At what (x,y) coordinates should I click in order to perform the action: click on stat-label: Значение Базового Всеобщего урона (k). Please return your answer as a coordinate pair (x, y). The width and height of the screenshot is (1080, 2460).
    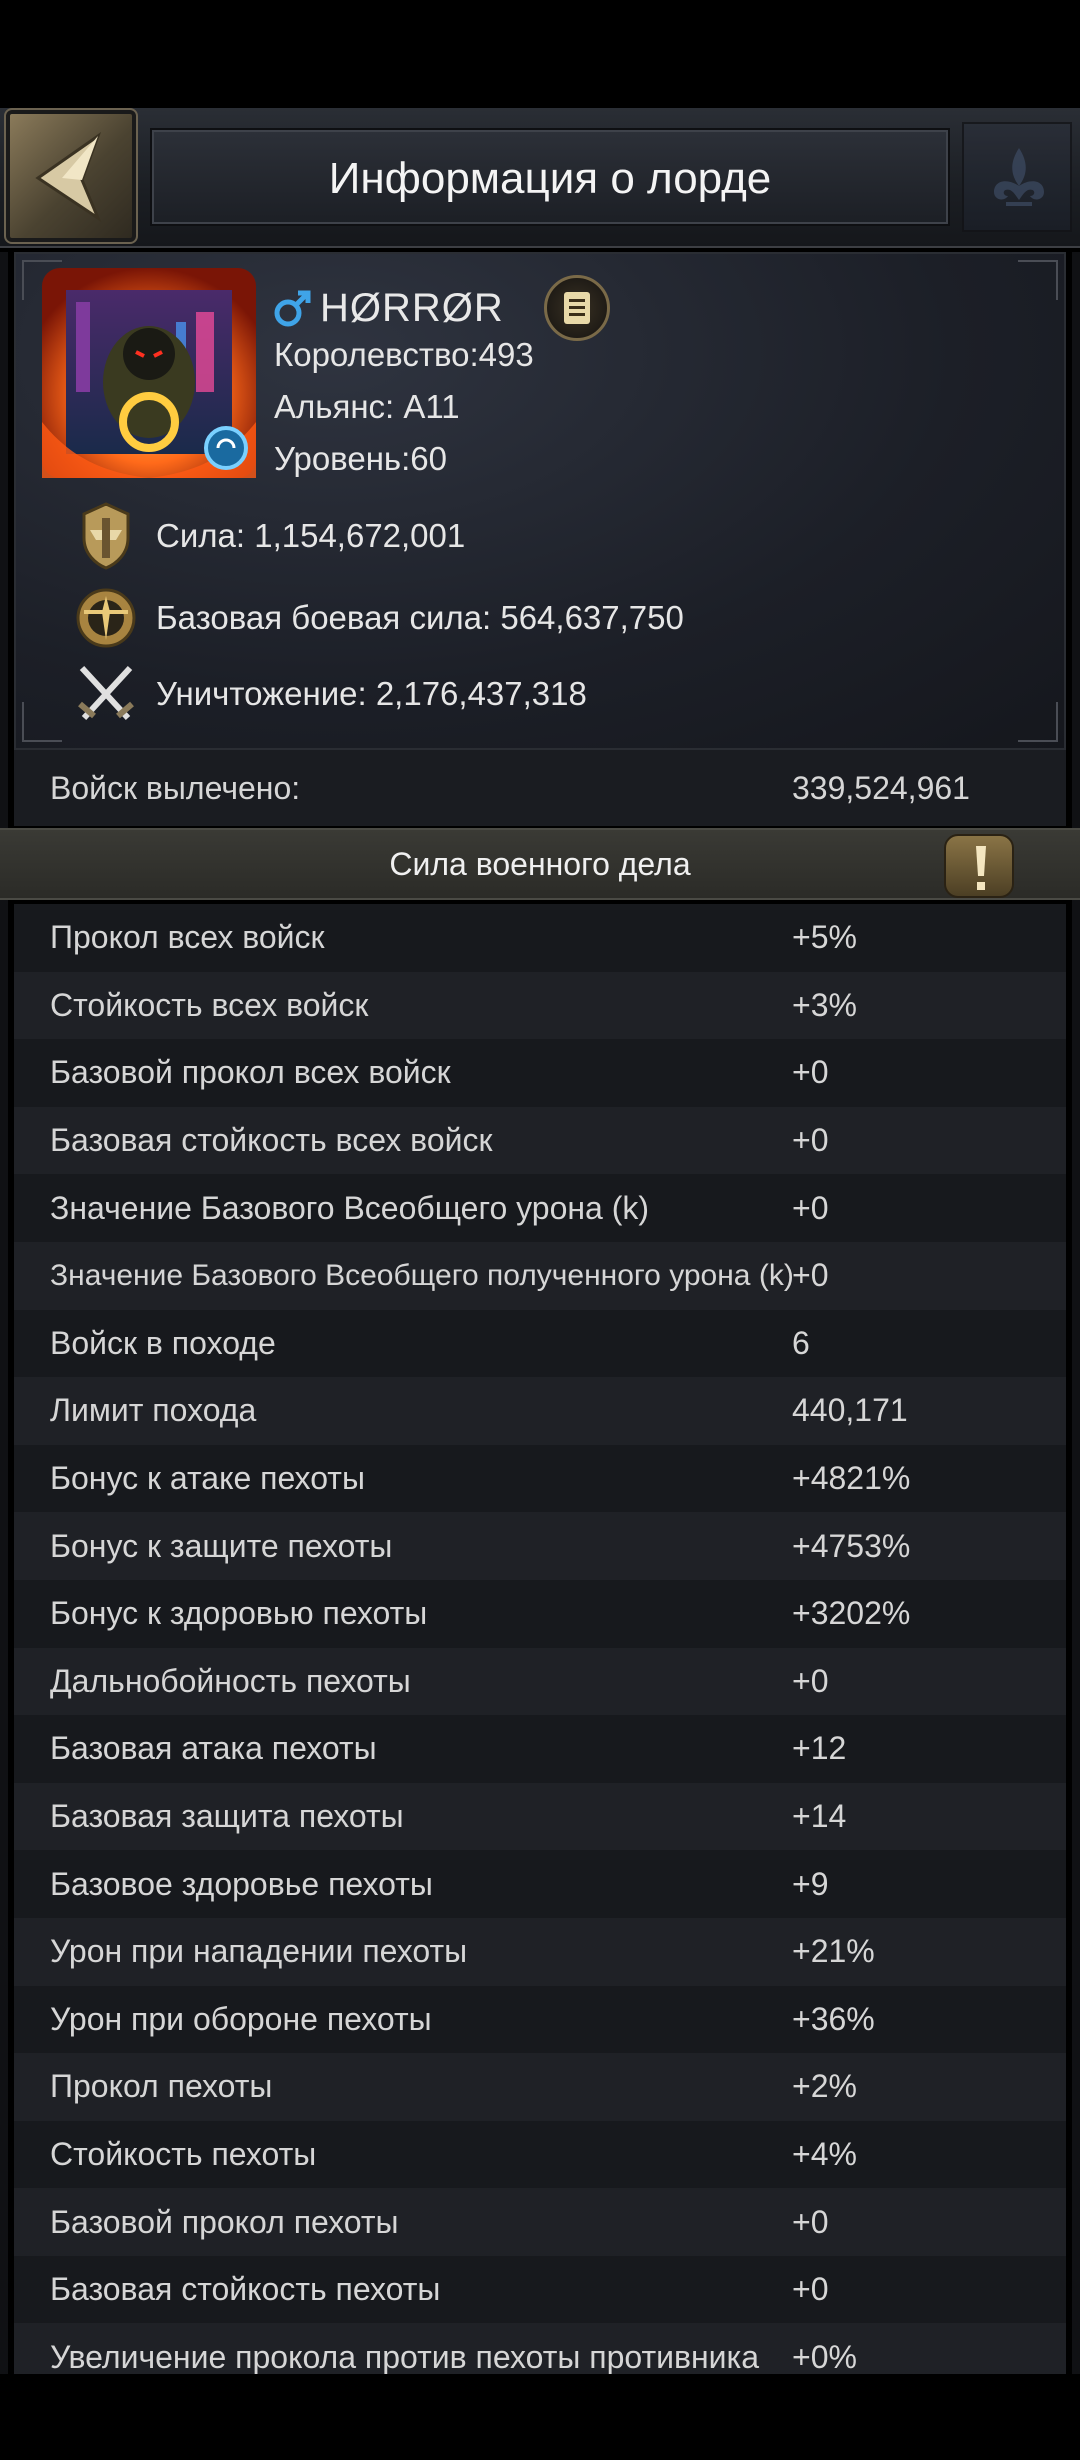
    Looking at the image, I should click on (350, 1207).